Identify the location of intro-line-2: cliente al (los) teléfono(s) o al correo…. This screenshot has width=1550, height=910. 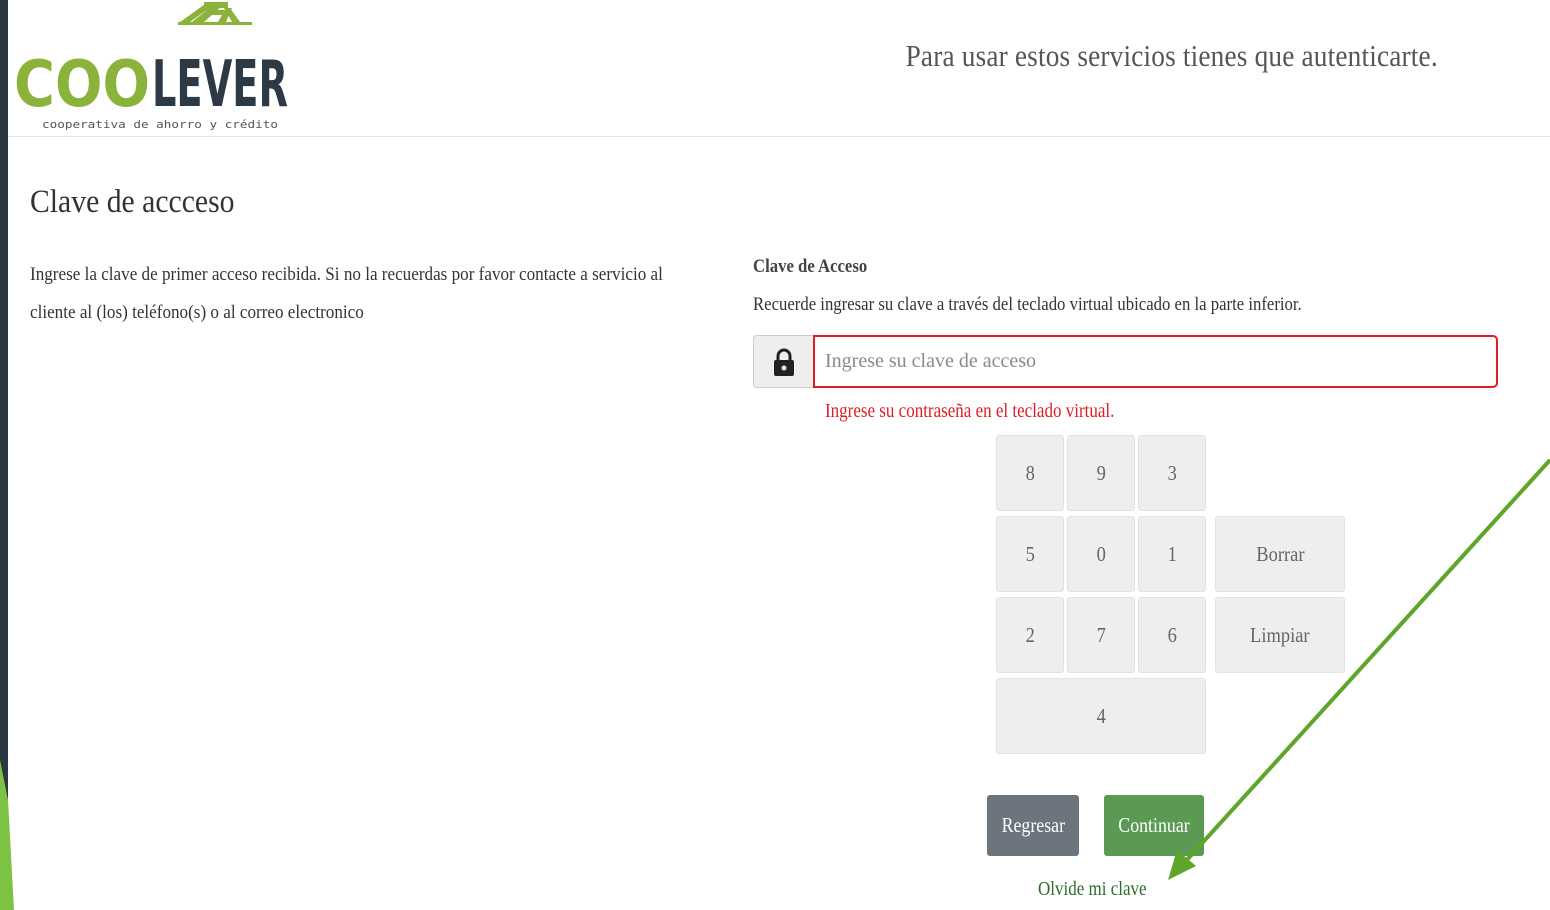
(197, 312).